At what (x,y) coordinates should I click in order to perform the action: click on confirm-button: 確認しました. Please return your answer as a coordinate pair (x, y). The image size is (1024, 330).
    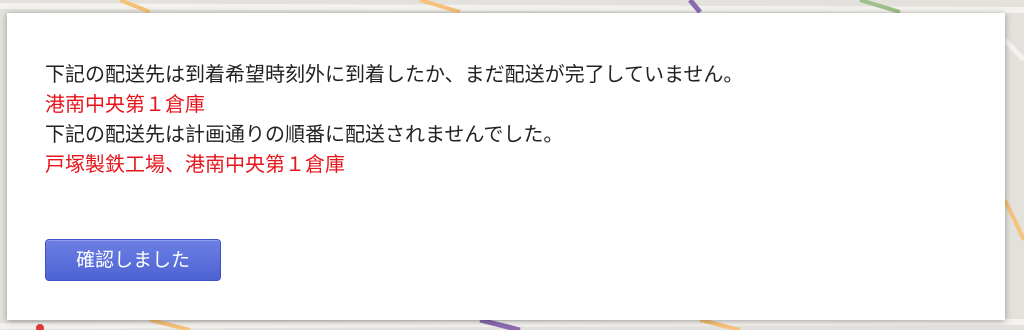
    Looking at the image, I should click on (133, 260).